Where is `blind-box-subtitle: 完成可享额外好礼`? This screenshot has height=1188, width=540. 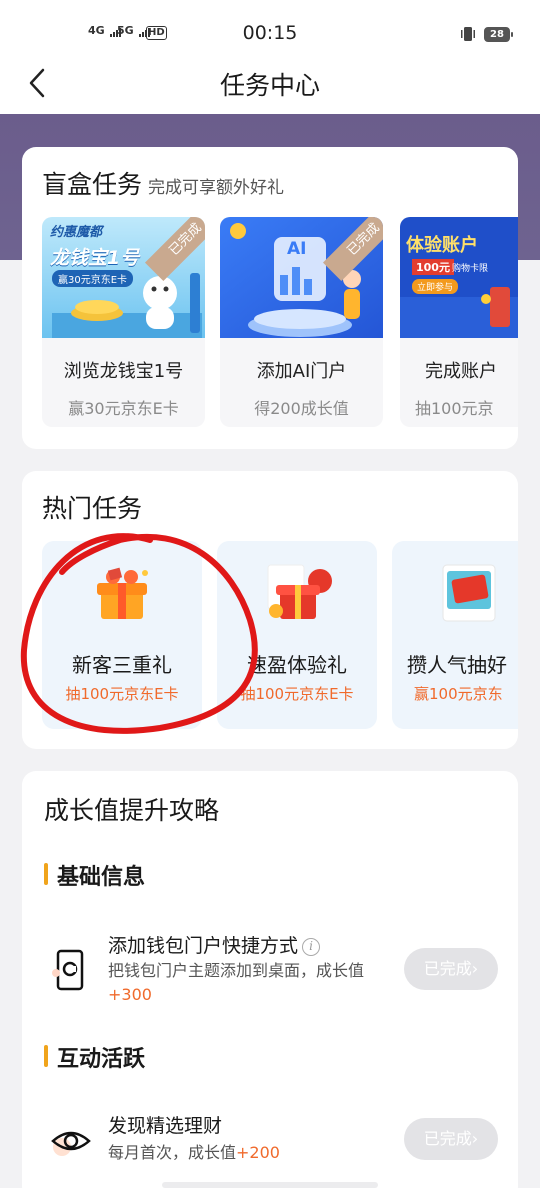
blind-box-subtitle: 完成可享额外好礼 is located at coordinates (216, 188).